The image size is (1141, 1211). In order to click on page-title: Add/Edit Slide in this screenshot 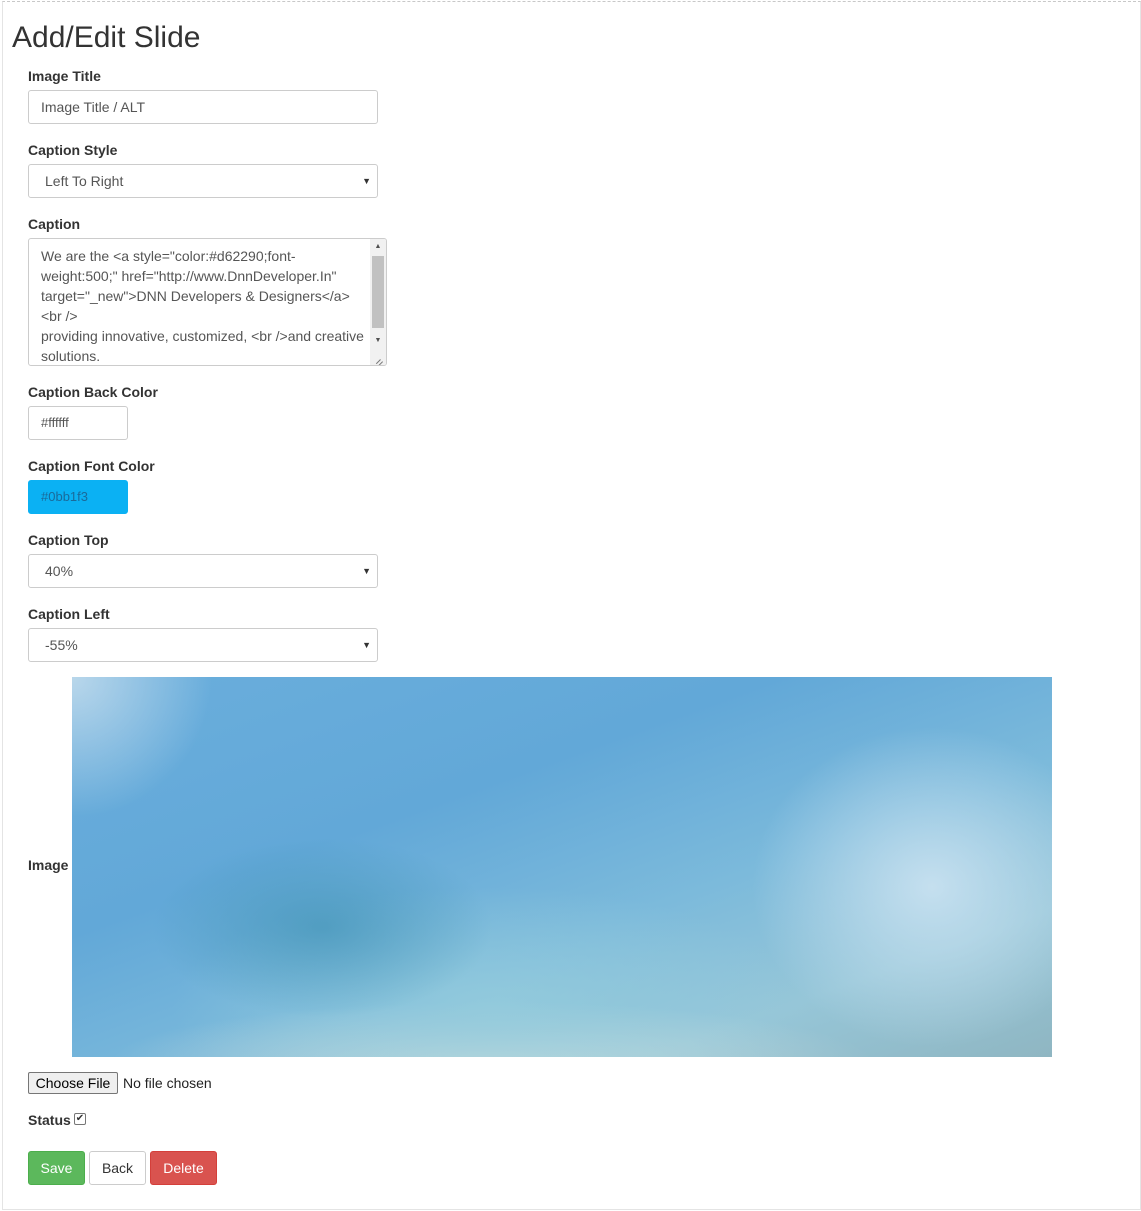, I will do `click(106, 37)`.